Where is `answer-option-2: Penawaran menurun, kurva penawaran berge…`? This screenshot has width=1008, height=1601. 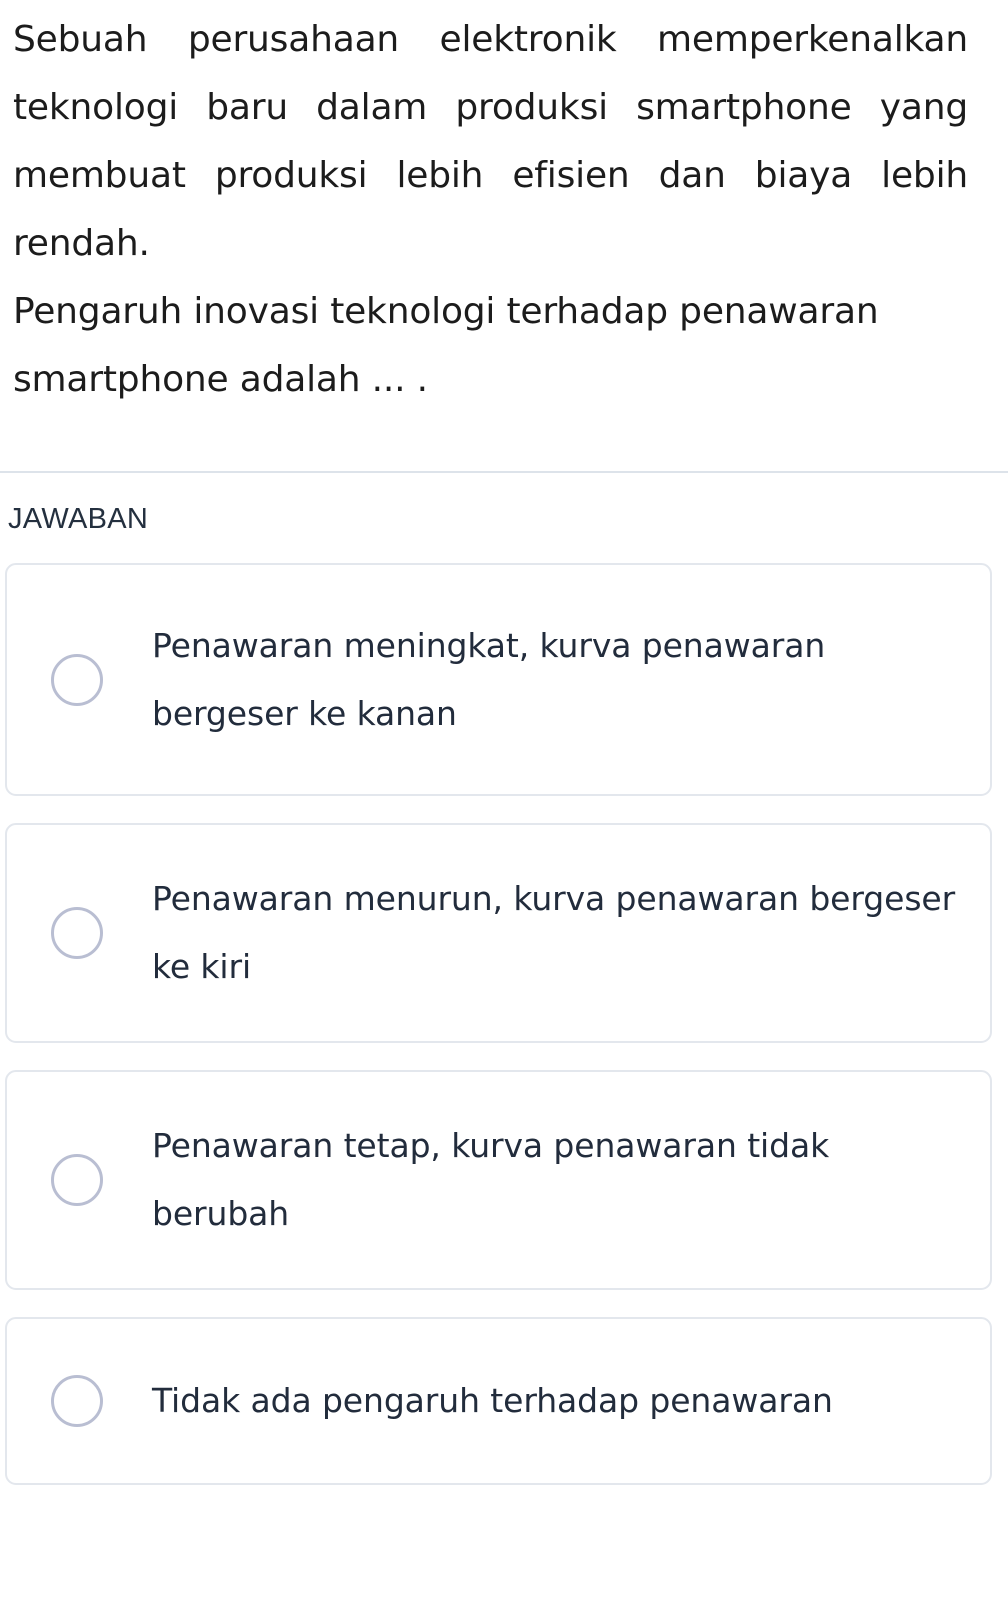
answer-option-2: Penawaran menurun, kurva penawaran berge… is located at coordinates (498, 933).